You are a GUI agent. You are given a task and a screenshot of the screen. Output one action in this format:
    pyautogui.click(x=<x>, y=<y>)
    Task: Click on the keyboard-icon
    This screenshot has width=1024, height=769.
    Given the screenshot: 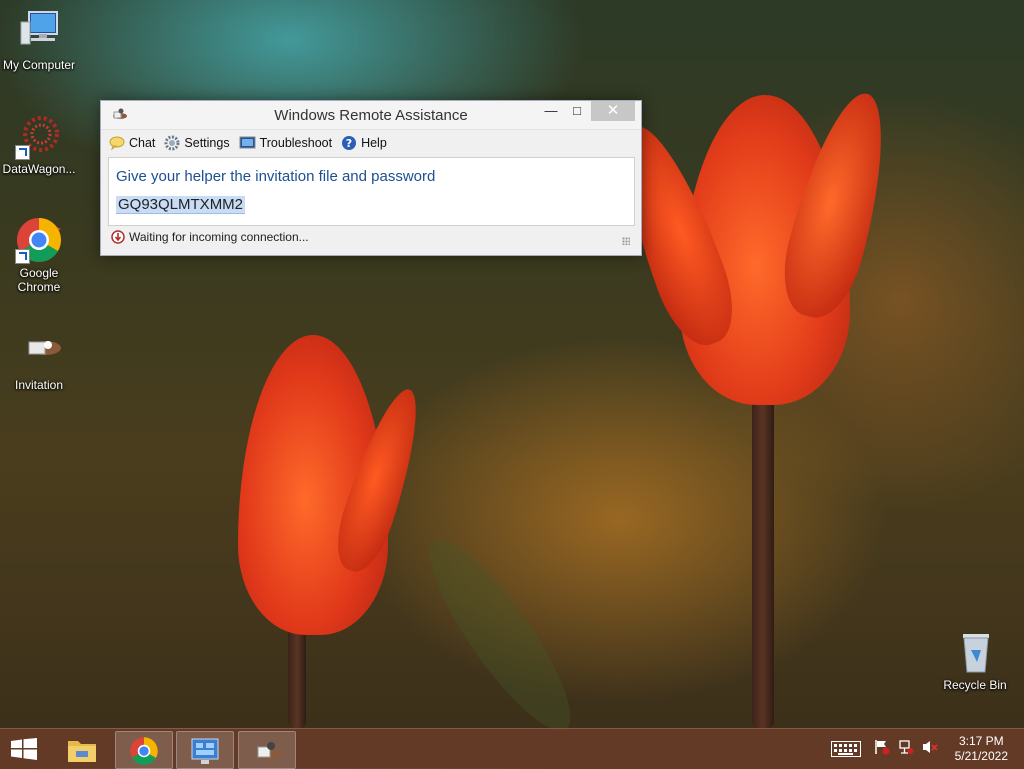 What is the action you would take?
    pyautogui.click(x=846, y=749)
    